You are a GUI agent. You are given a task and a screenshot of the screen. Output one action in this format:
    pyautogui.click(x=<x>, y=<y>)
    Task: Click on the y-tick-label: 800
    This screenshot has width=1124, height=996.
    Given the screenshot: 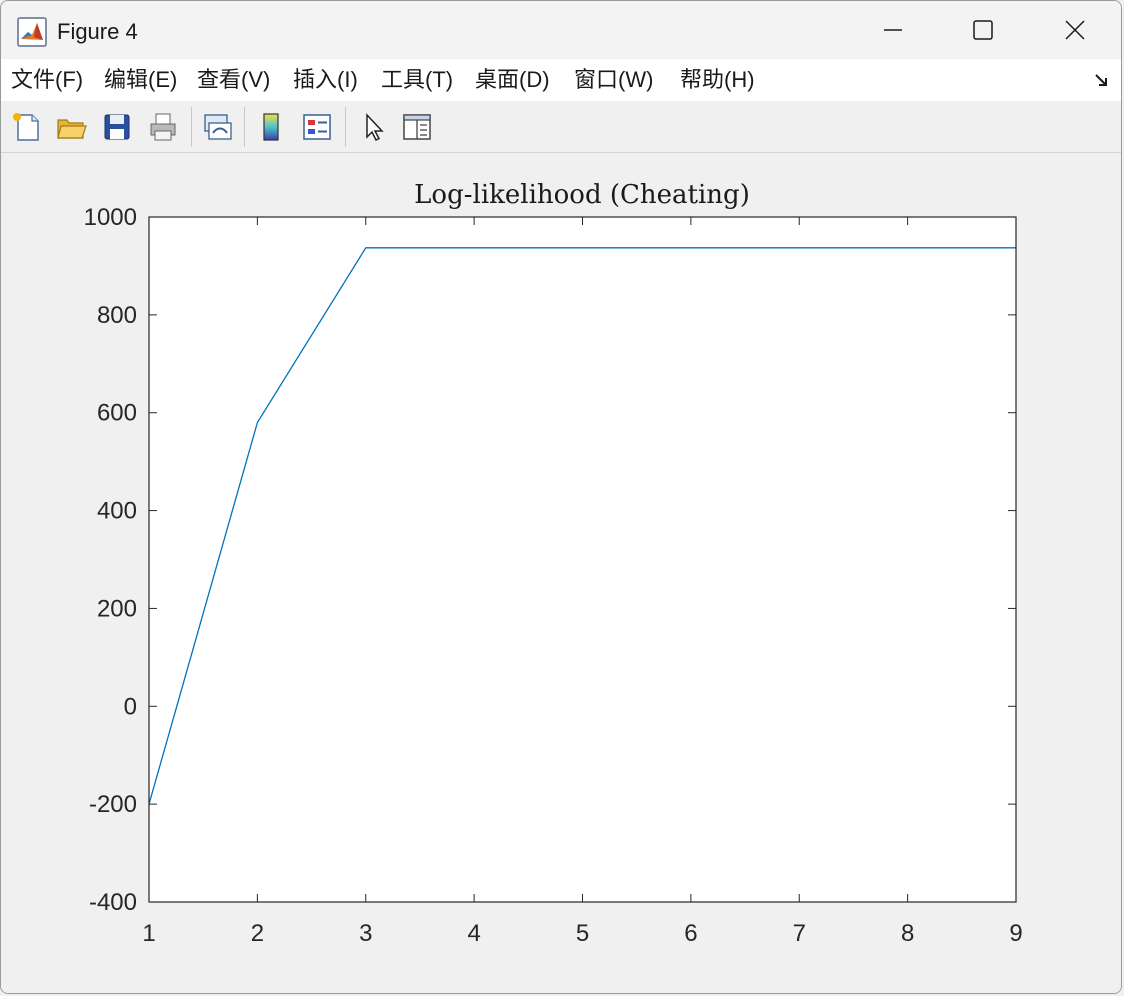 What is the action you would take?
    pyautogui.click(x=117, y=315)
    